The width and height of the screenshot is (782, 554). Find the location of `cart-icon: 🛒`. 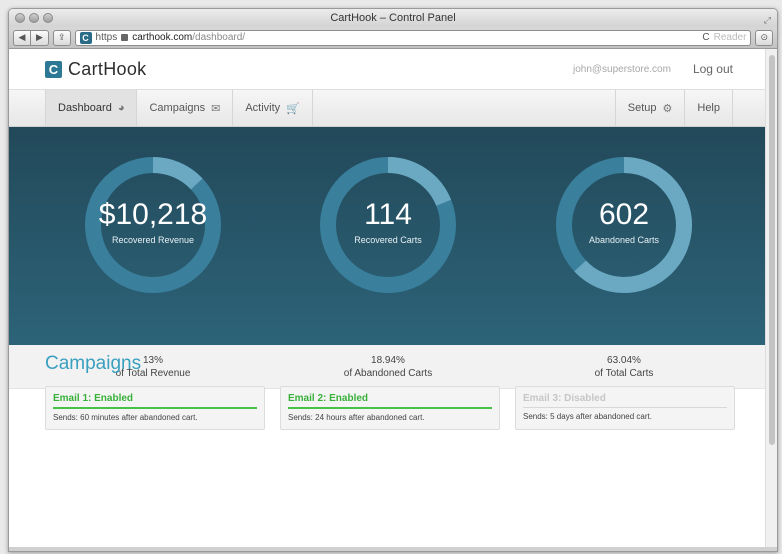

cart-icon: 🛒 is located at coordinates (293, 108).